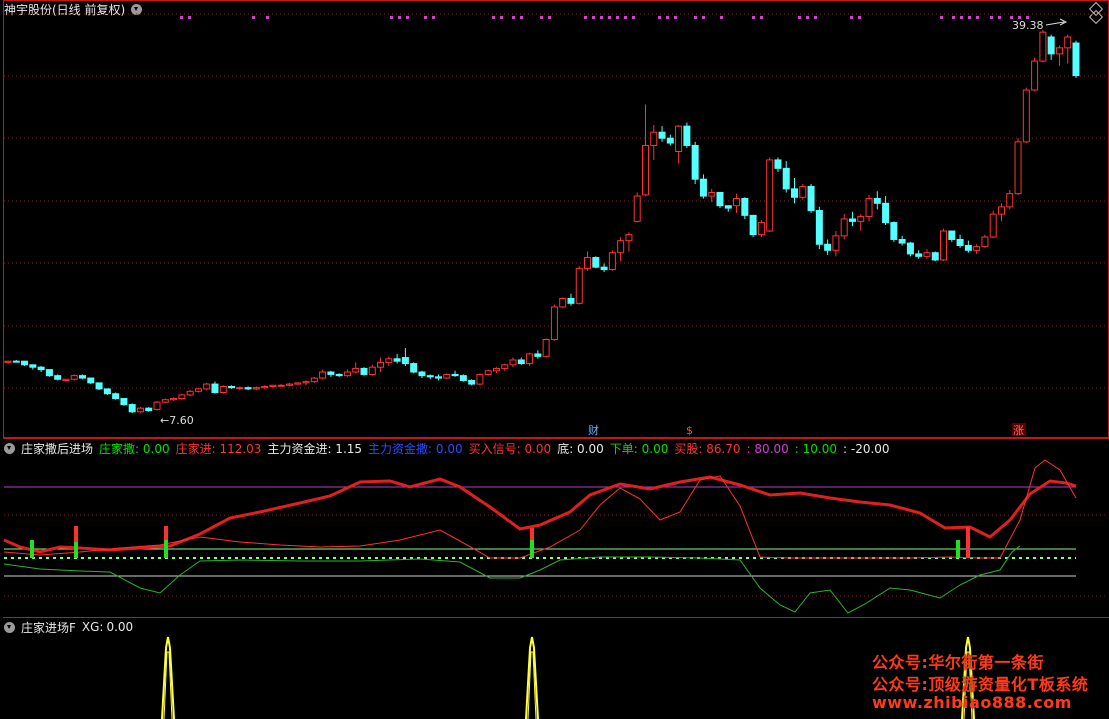  I want to click on low-price-label: ←7.60, so click(177, 420).